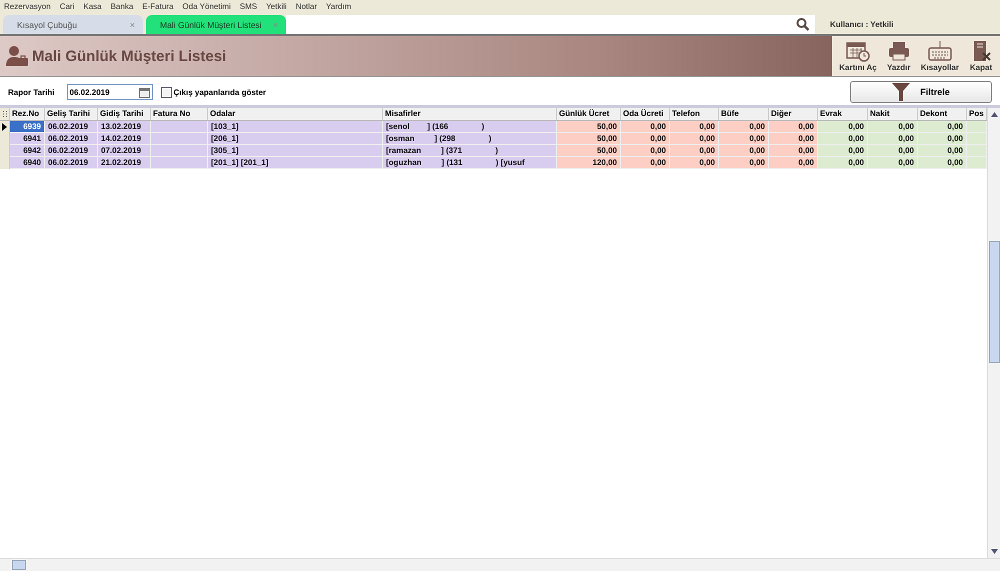 This screenshot has height=571, width=1000. I want to click on table-cell: 07.02.2019, so click(124, 151).